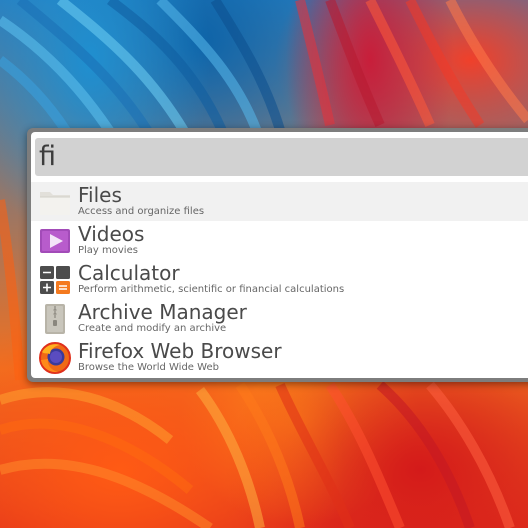  What do you see at coordinates (55, 241) in the screenshot?
I see `videos-play-icon` at bounding box center [55, 241].